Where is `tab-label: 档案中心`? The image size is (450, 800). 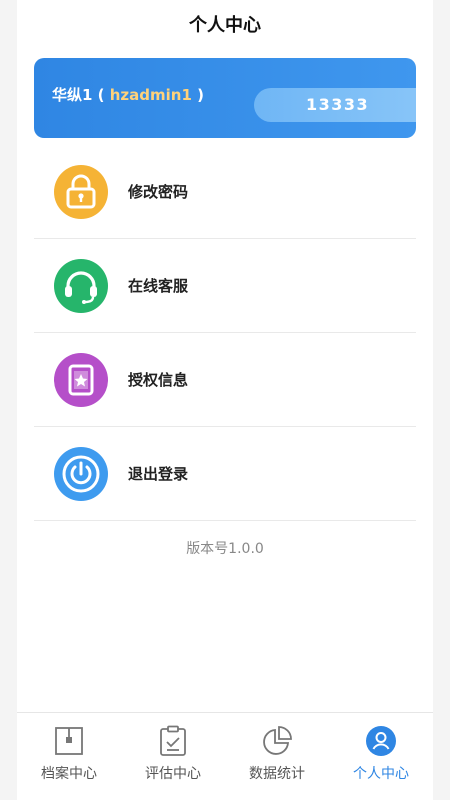 tab-label: 档案中心 is located at coordinates (69, 774).